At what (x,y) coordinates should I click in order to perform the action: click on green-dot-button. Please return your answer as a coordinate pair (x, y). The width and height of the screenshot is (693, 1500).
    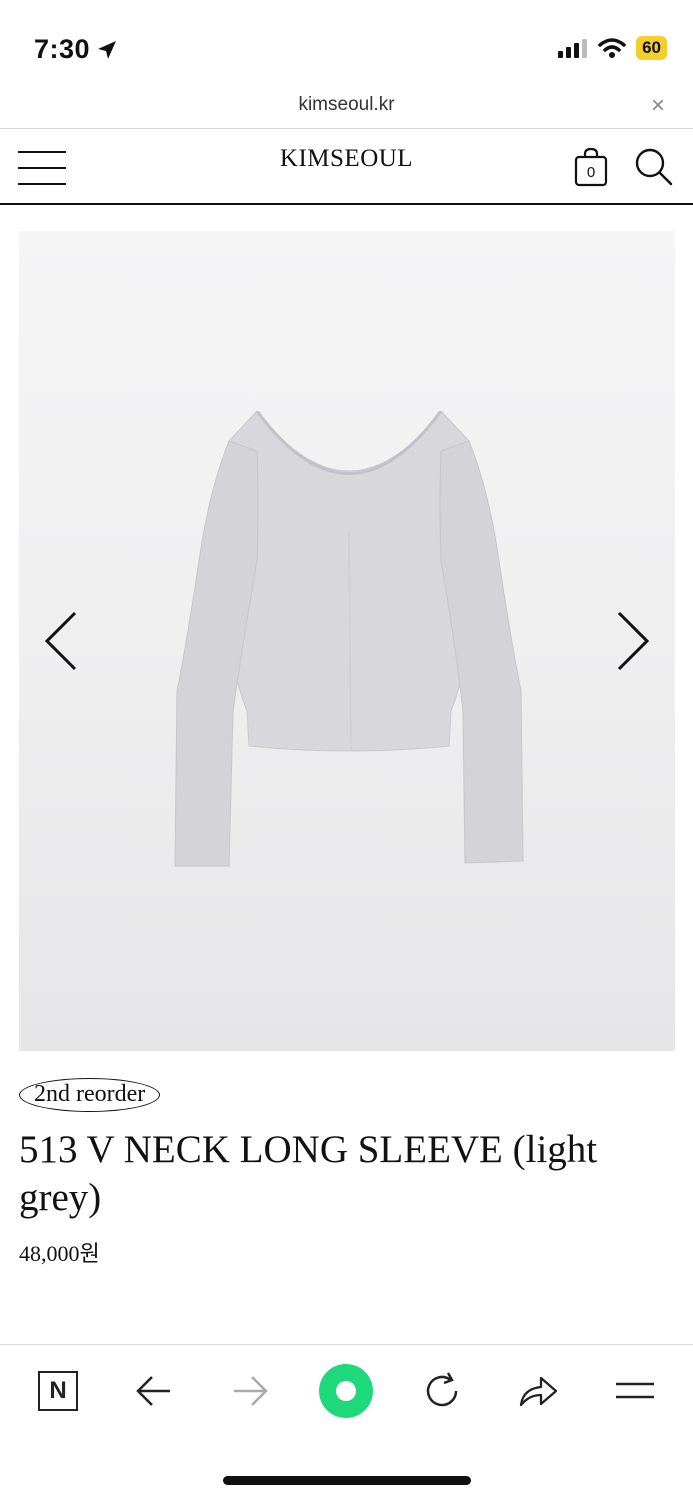
    Looking at the image, I should click on (346, 1391).